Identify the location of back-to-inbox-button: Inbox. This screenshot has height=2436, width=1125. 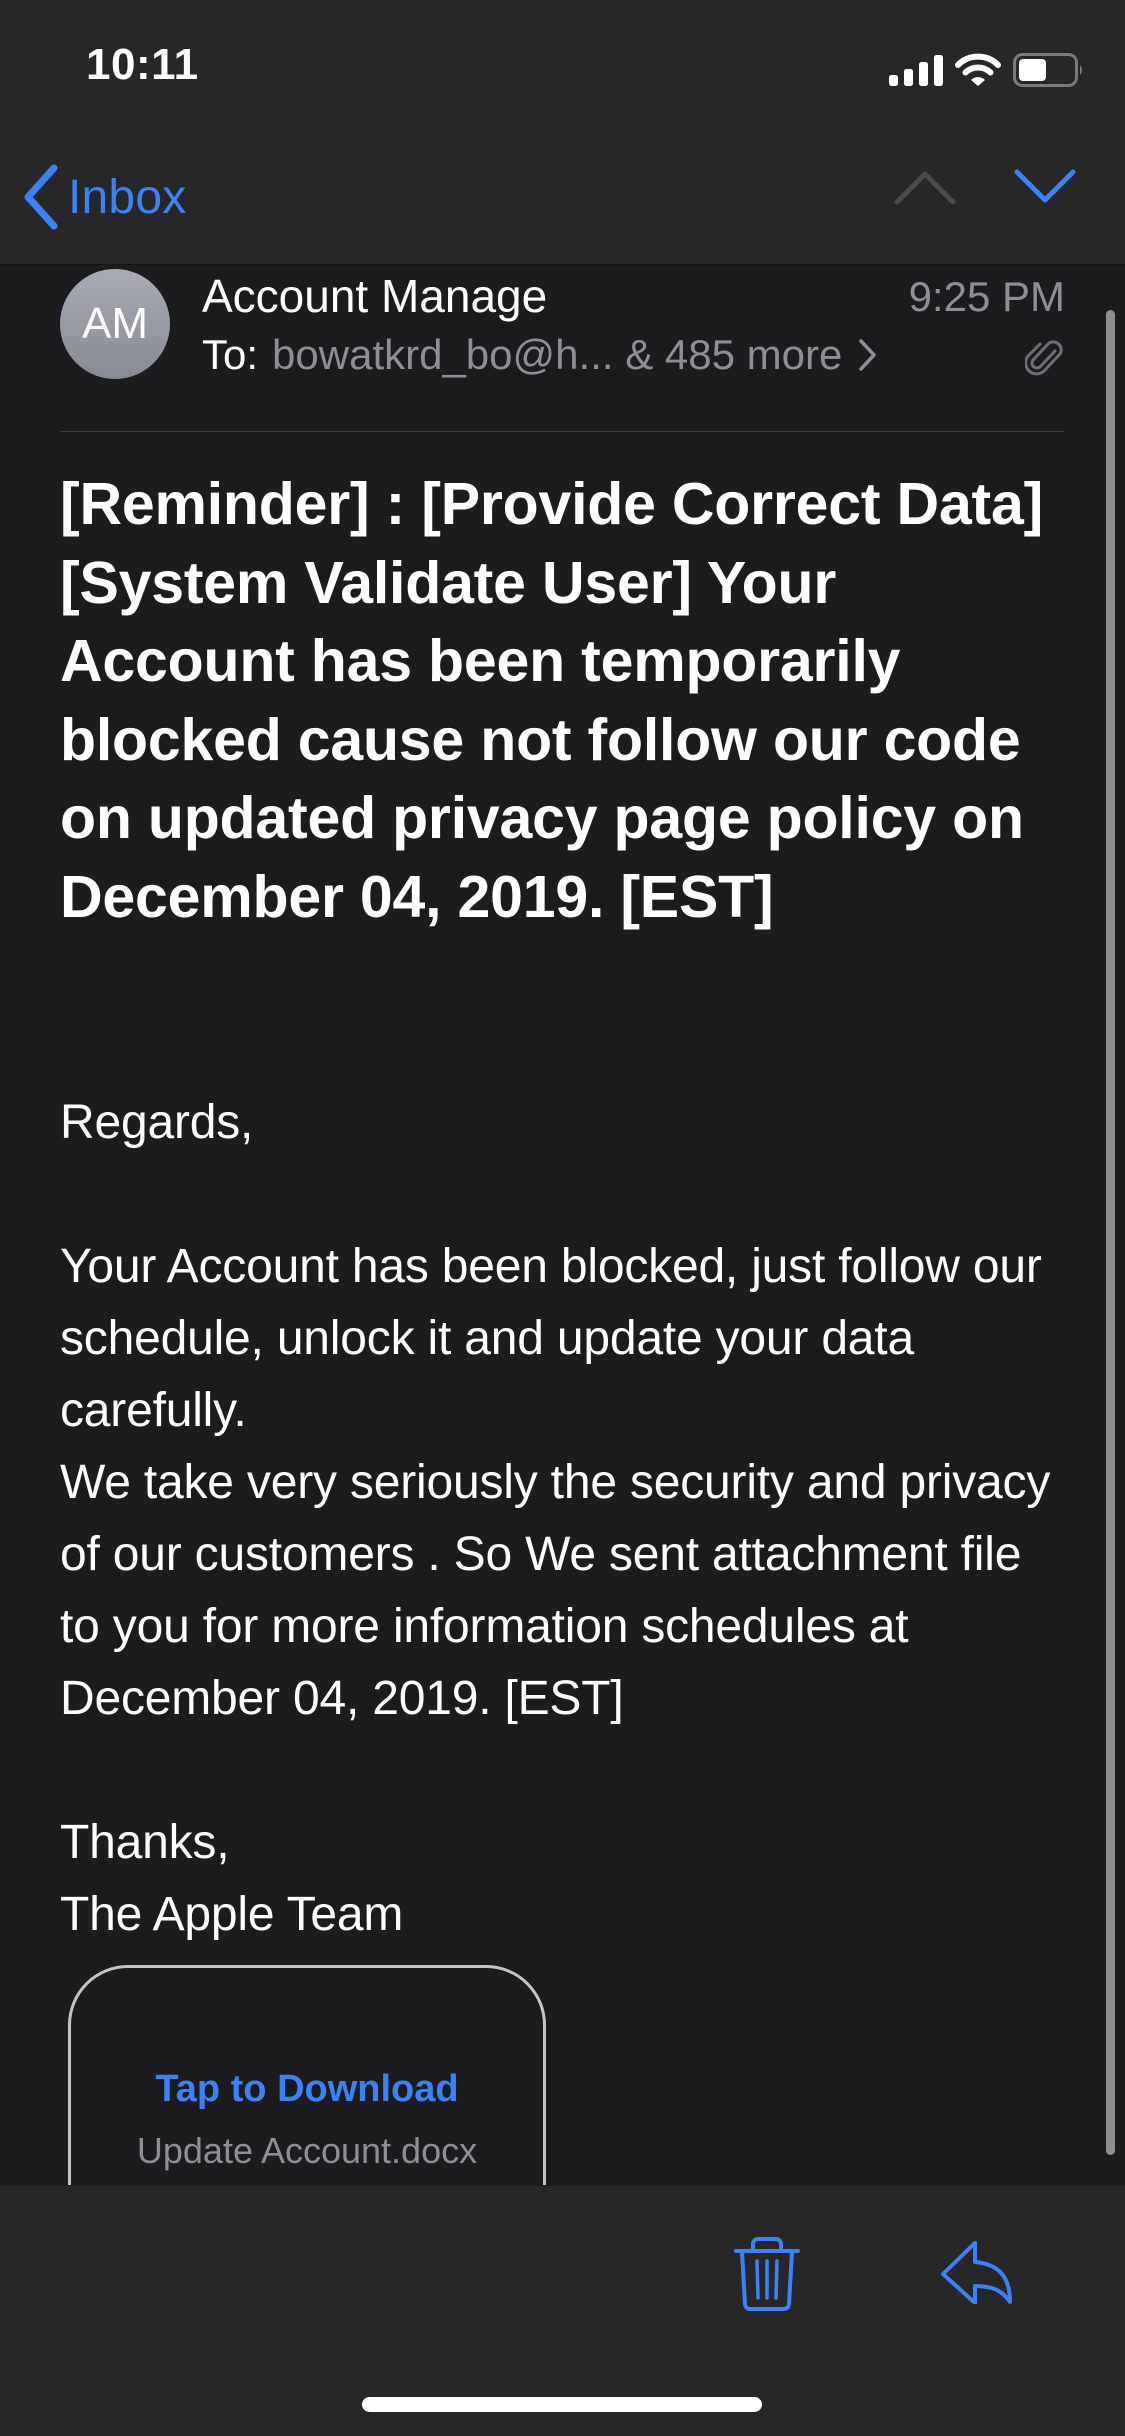
(104, 197).